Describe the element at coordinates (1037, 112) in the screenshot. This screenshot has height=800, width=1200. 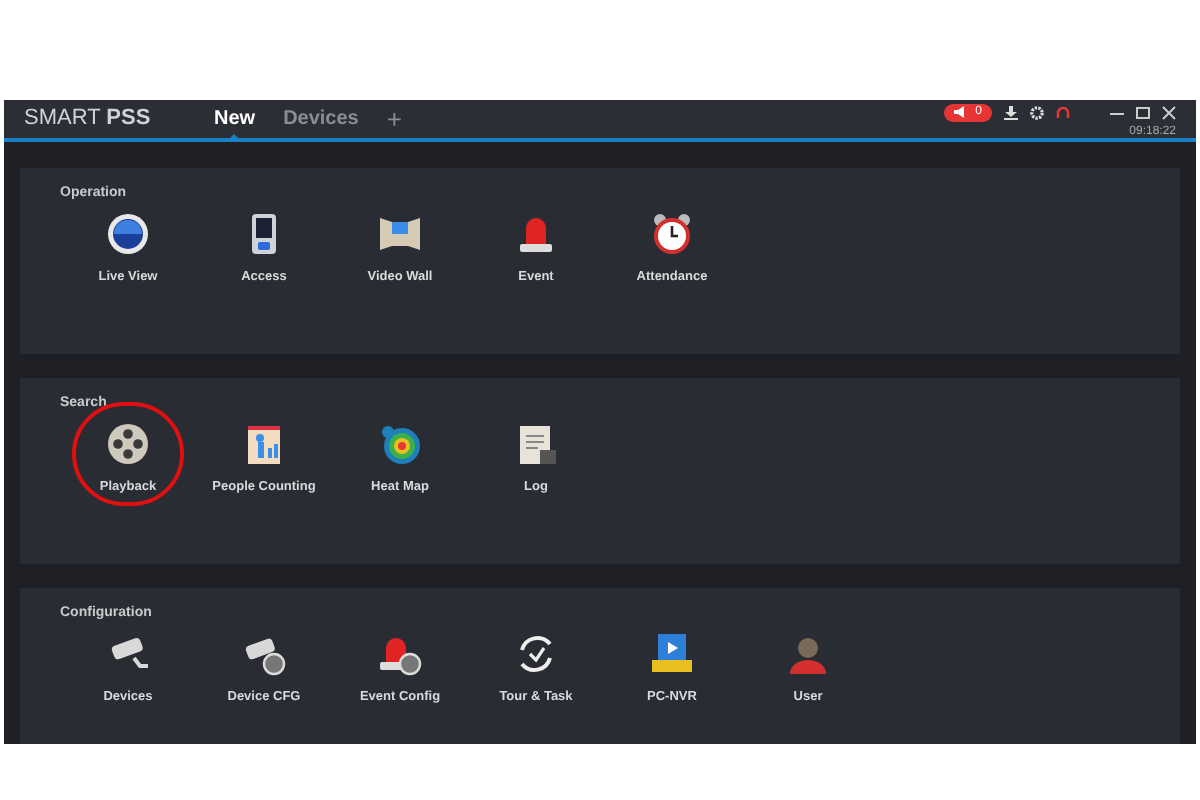
I see `settings-icon` at that location.